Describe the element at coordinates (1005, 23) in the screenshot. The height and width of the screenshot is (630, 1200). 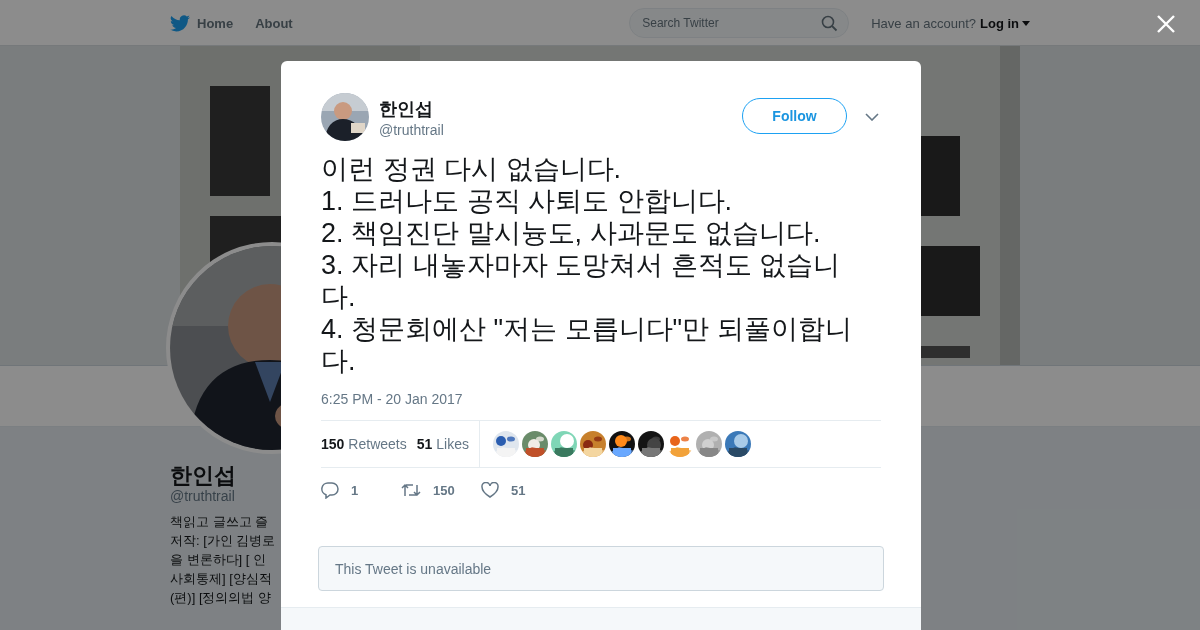
I see `login-link: Log in` at that location.